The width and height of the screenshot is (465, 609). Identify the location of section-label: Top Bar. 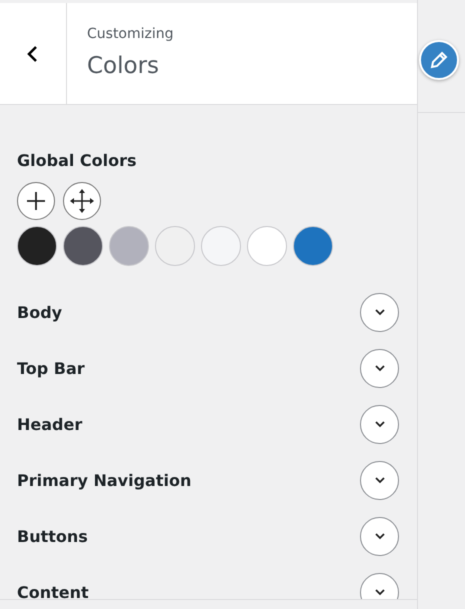
(51, 368).